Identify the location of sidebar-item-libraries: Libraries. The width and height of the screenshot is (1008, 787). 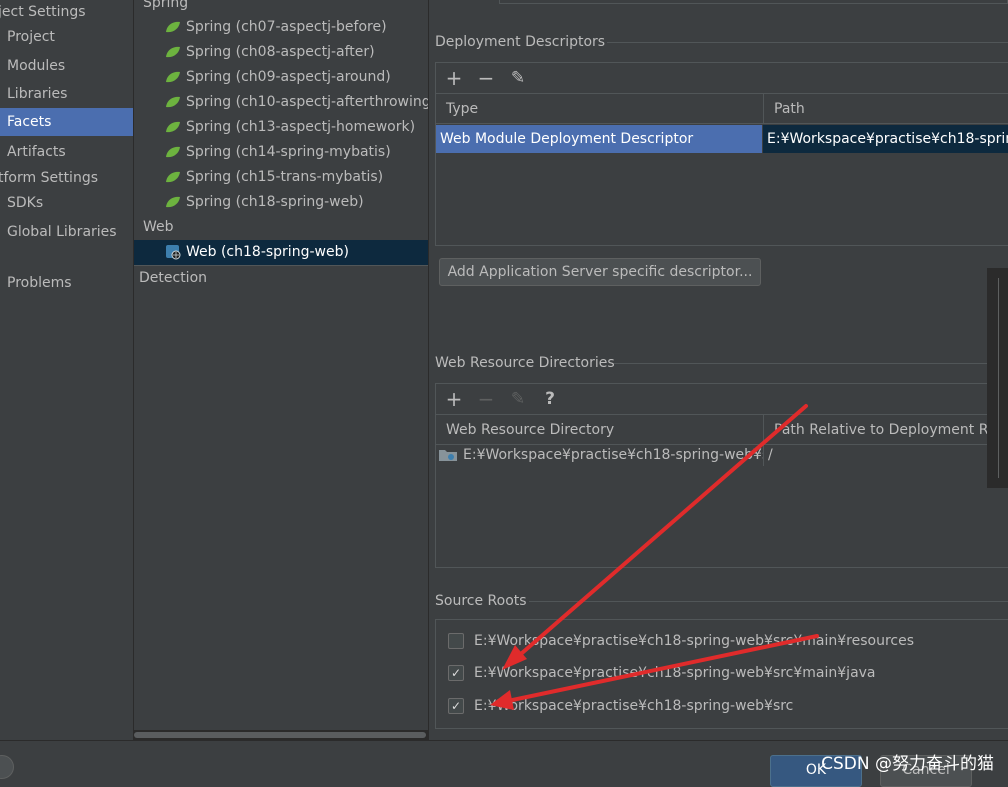
(70, 94).